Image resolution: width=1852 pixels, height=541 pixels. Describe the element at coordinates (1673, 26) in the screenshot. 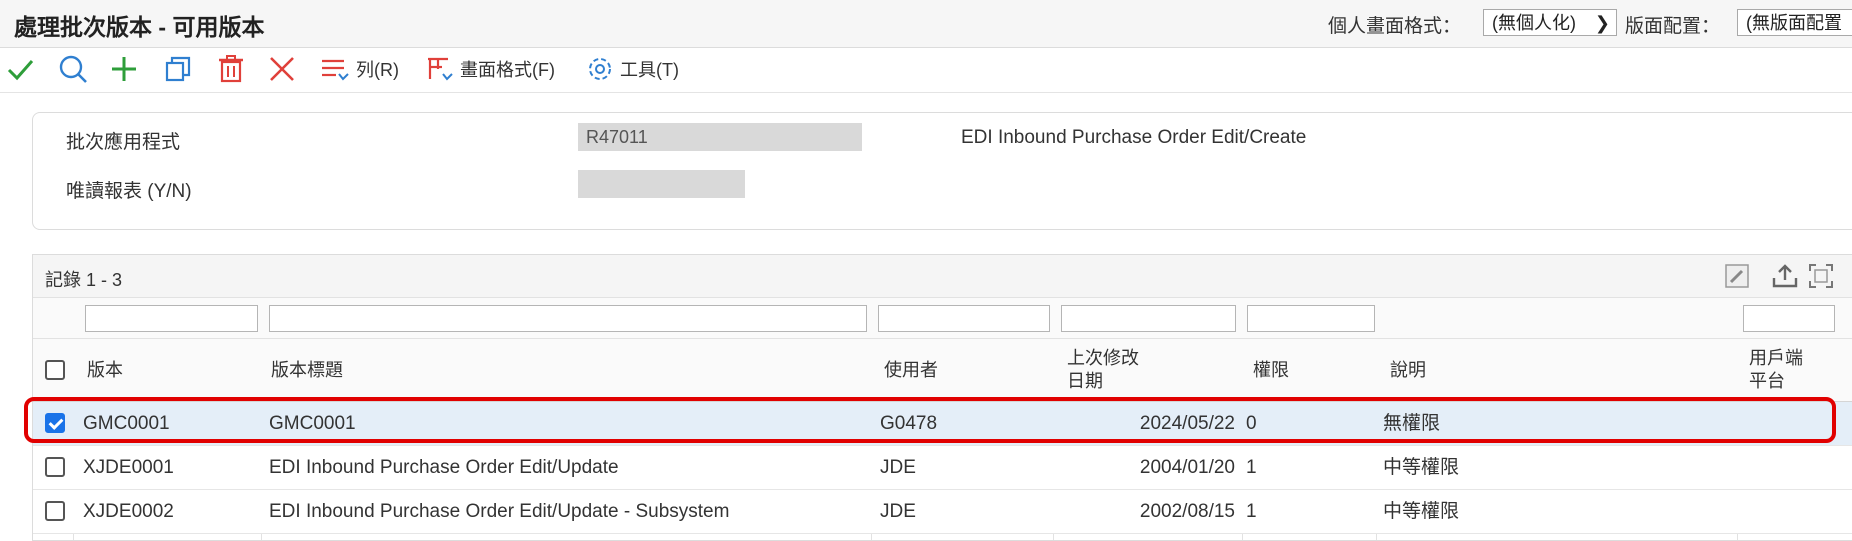

I see `layout-label: 版面配置：` at that location.